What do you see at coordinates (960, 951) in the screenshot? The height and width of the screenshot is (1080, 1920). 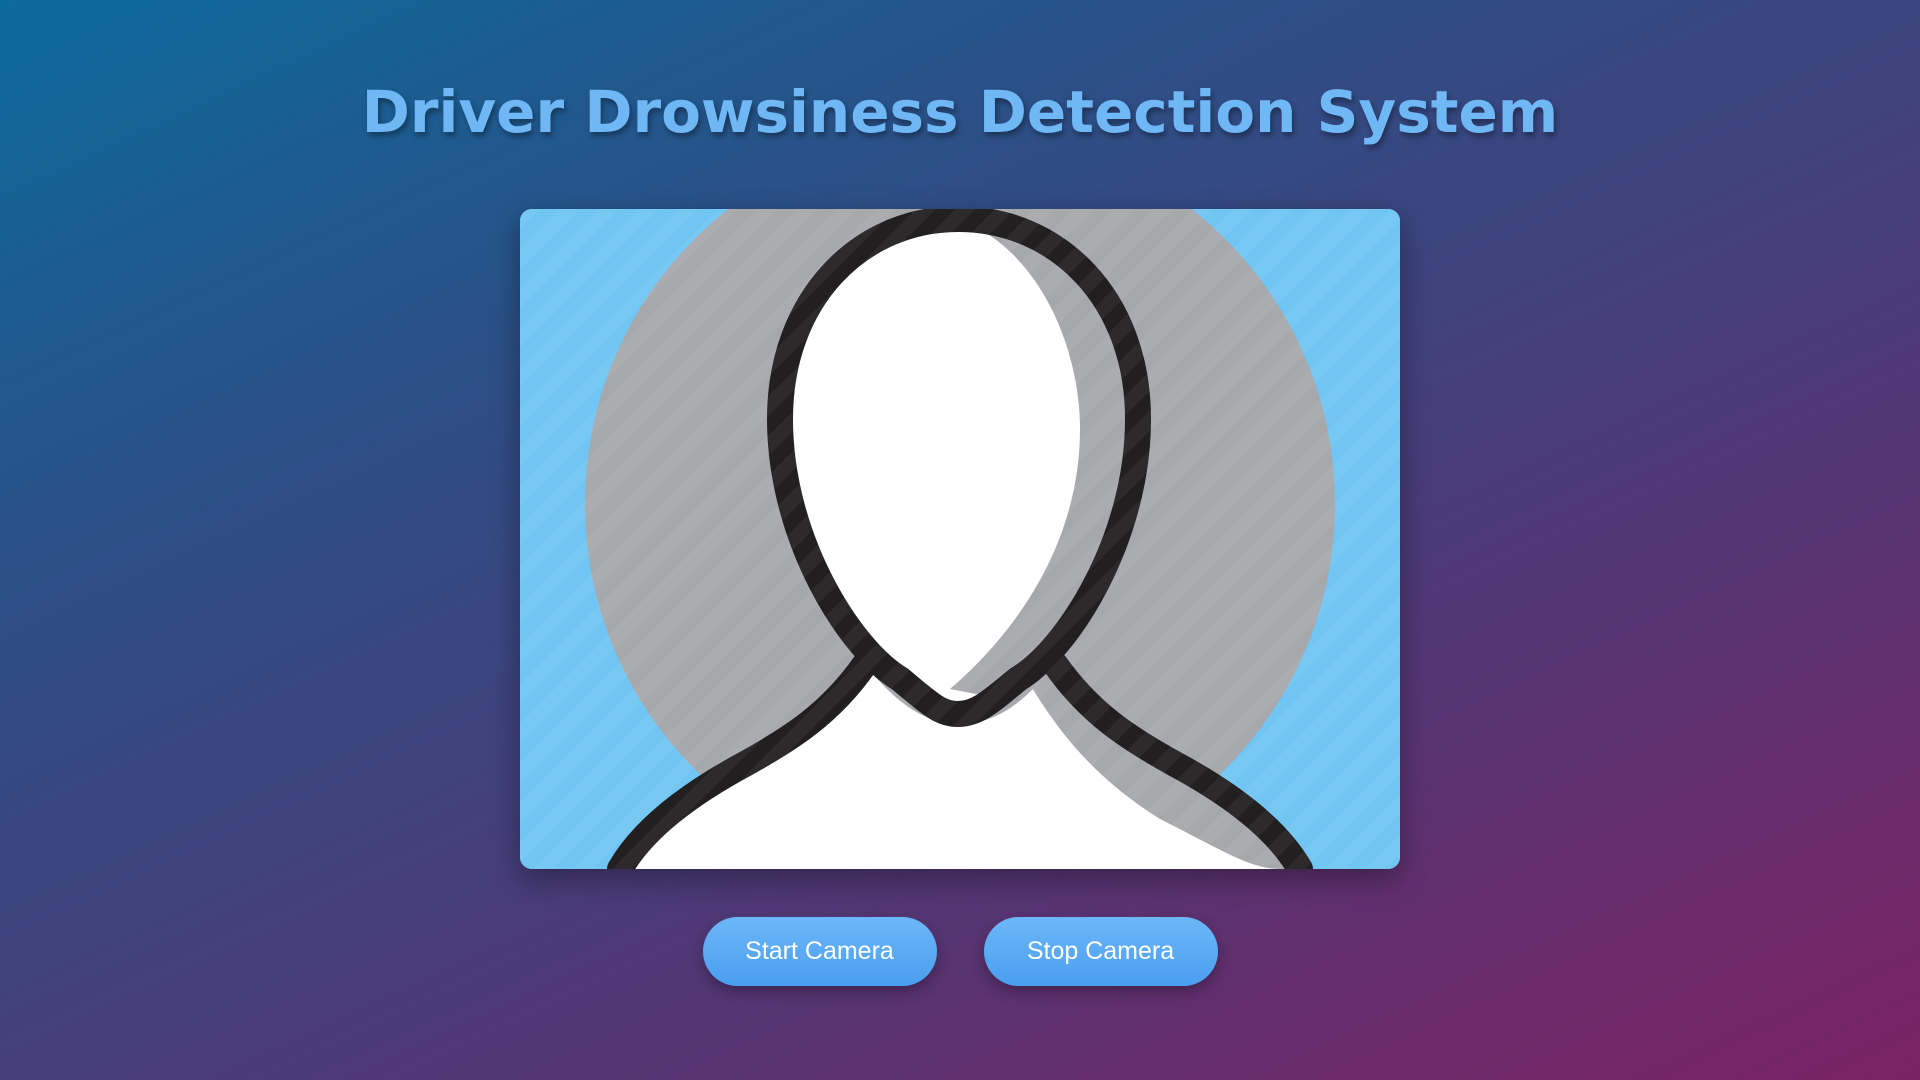 I see `camera-controls: Start Camera Stop Camera` at bounding box center [960, 951].